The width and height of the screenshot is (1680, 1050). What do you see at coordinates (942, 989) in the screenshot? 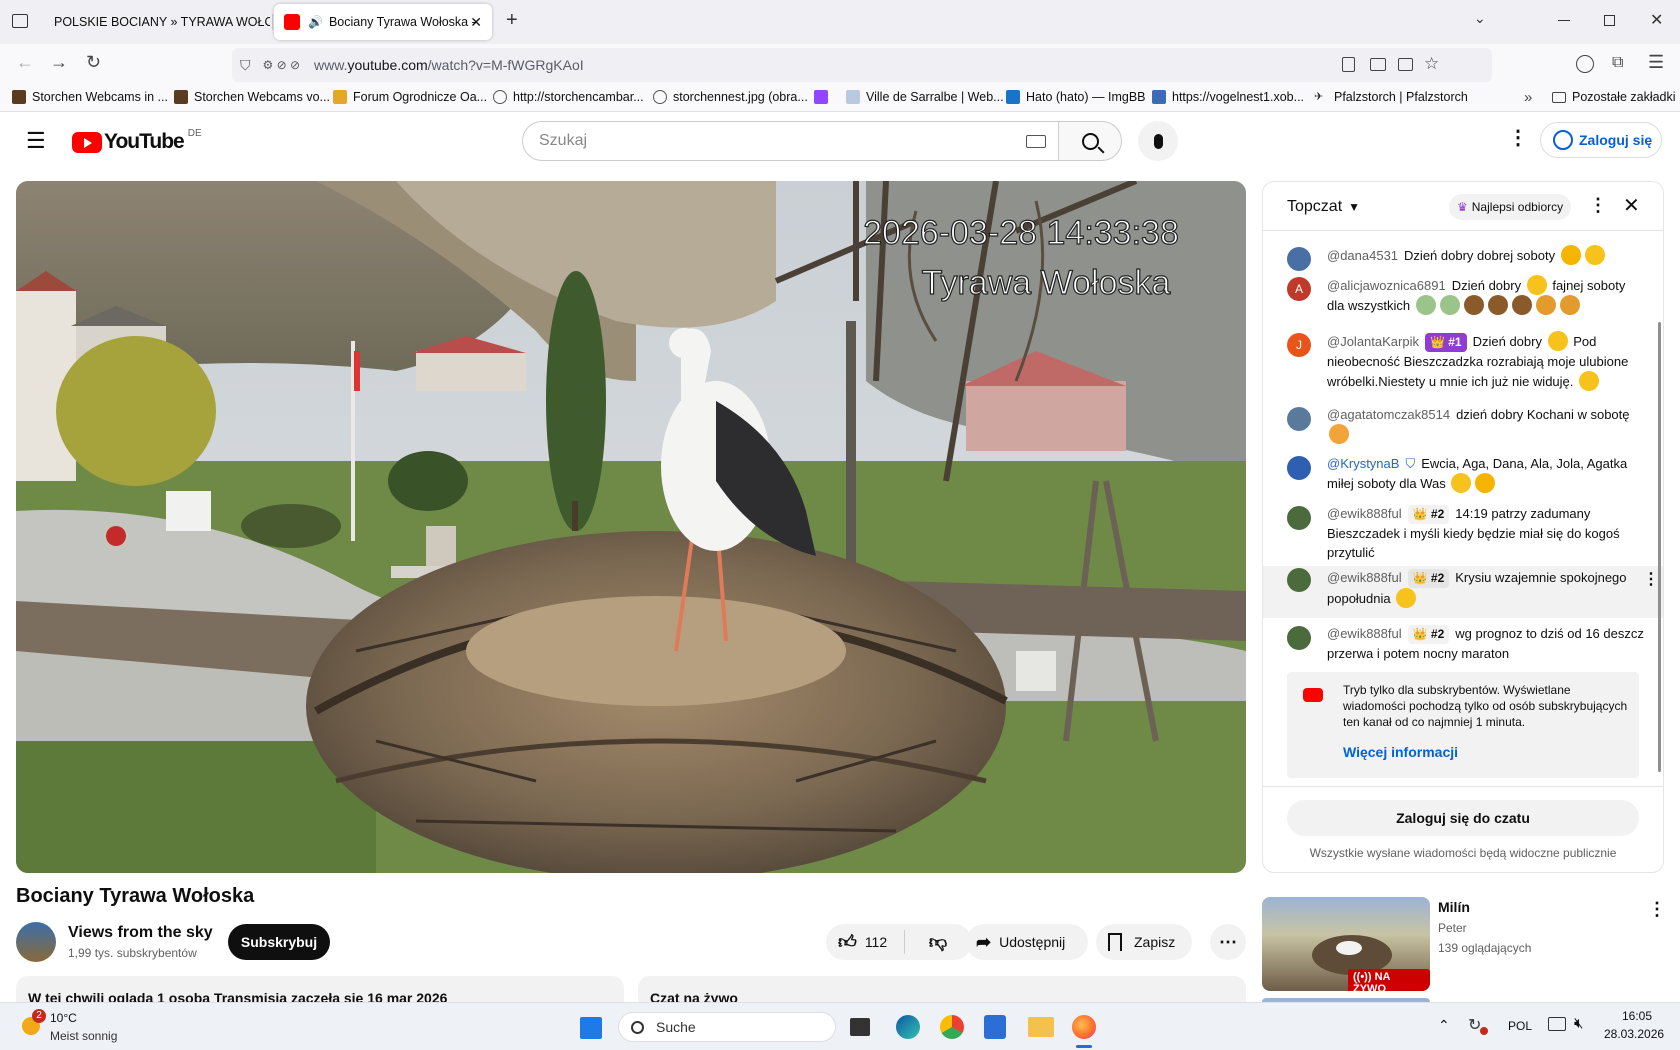
I see `live-chat-replay-box: Czat na żywo` at bounding box center [942, 989].